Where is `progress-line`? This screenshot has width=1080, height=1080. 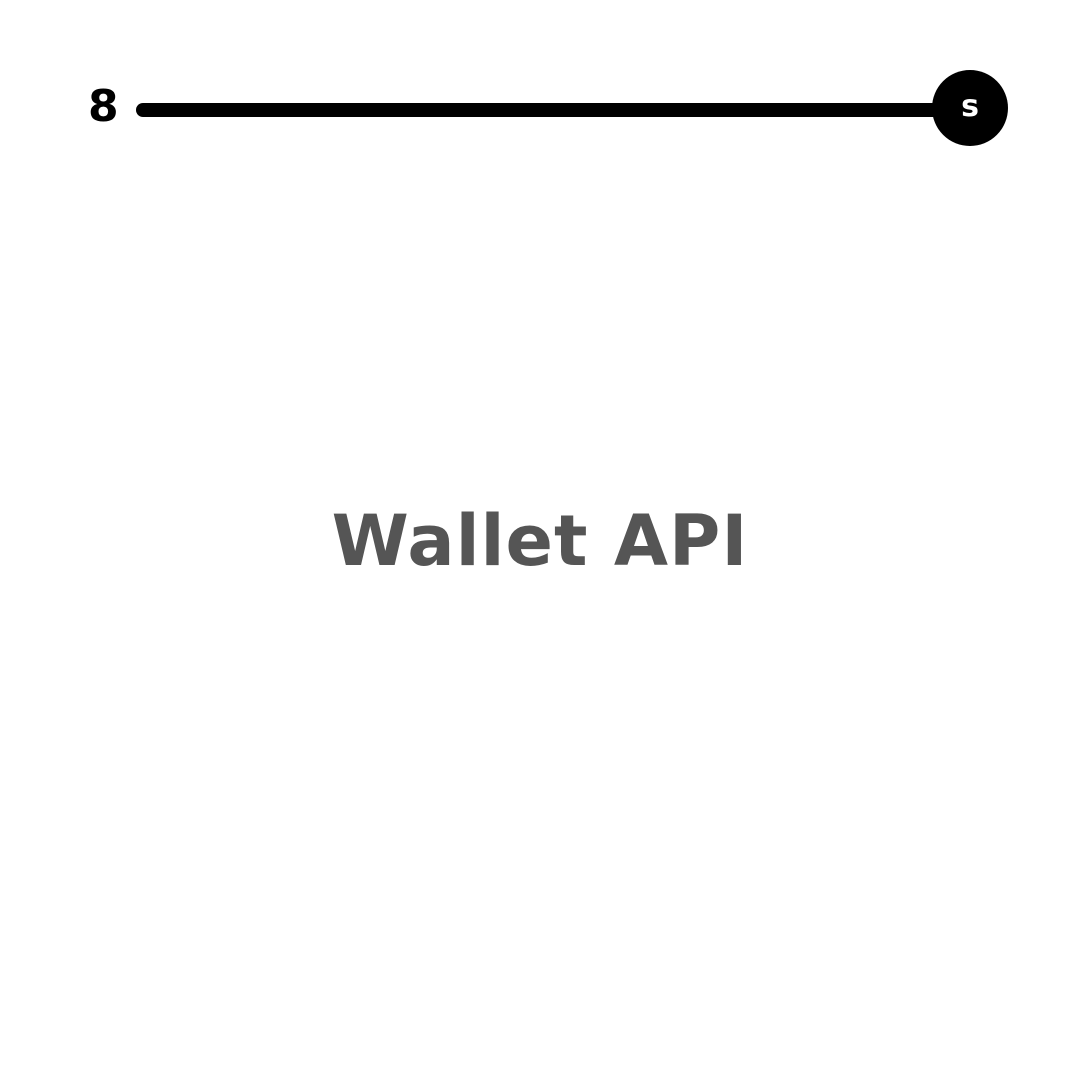 progress-line is located at coordinates (551, 110).